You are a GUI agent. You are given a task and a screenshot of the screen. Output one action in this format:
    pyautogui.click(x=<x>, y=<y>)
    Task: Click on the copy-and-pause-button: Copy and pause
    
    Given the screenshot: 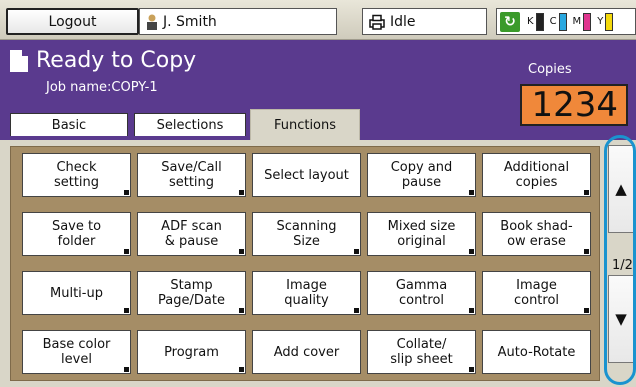 What is the action you would take?
    pyautogui.click(x=421, y=175)
    